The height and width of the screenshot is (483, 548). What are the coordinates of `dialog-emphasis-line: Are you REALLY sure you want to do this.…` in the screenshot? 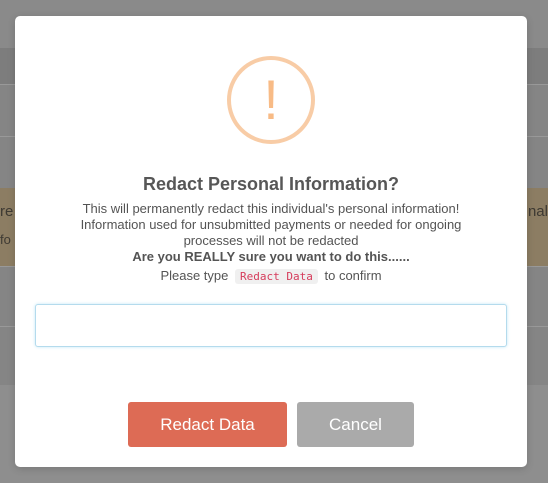 It's located at (271, 256).